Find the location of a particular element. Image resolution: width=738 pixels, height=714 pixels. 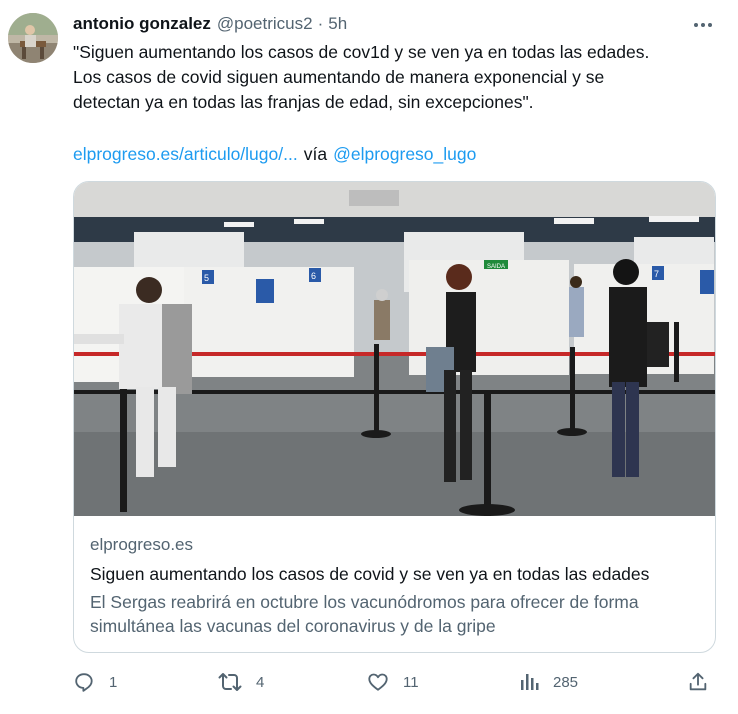

views-count: 285 is located at coordinates (566, 682).